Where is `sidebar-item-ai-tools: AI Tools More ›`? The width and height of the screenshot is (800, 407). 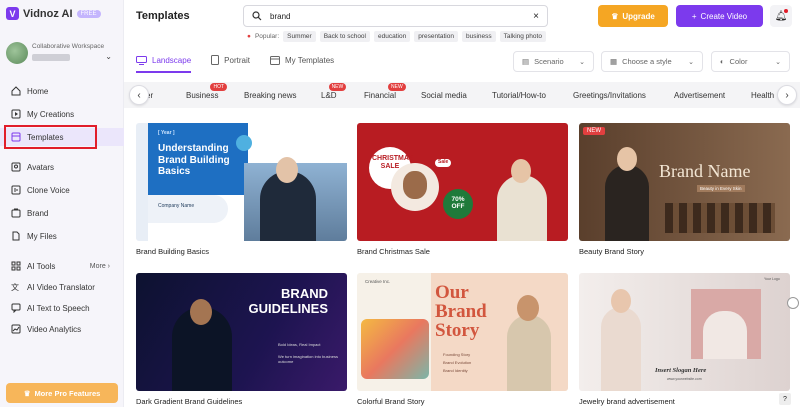
sidebar-item-ai-tools: AI Tools More › is located at coordinates (62, 266).